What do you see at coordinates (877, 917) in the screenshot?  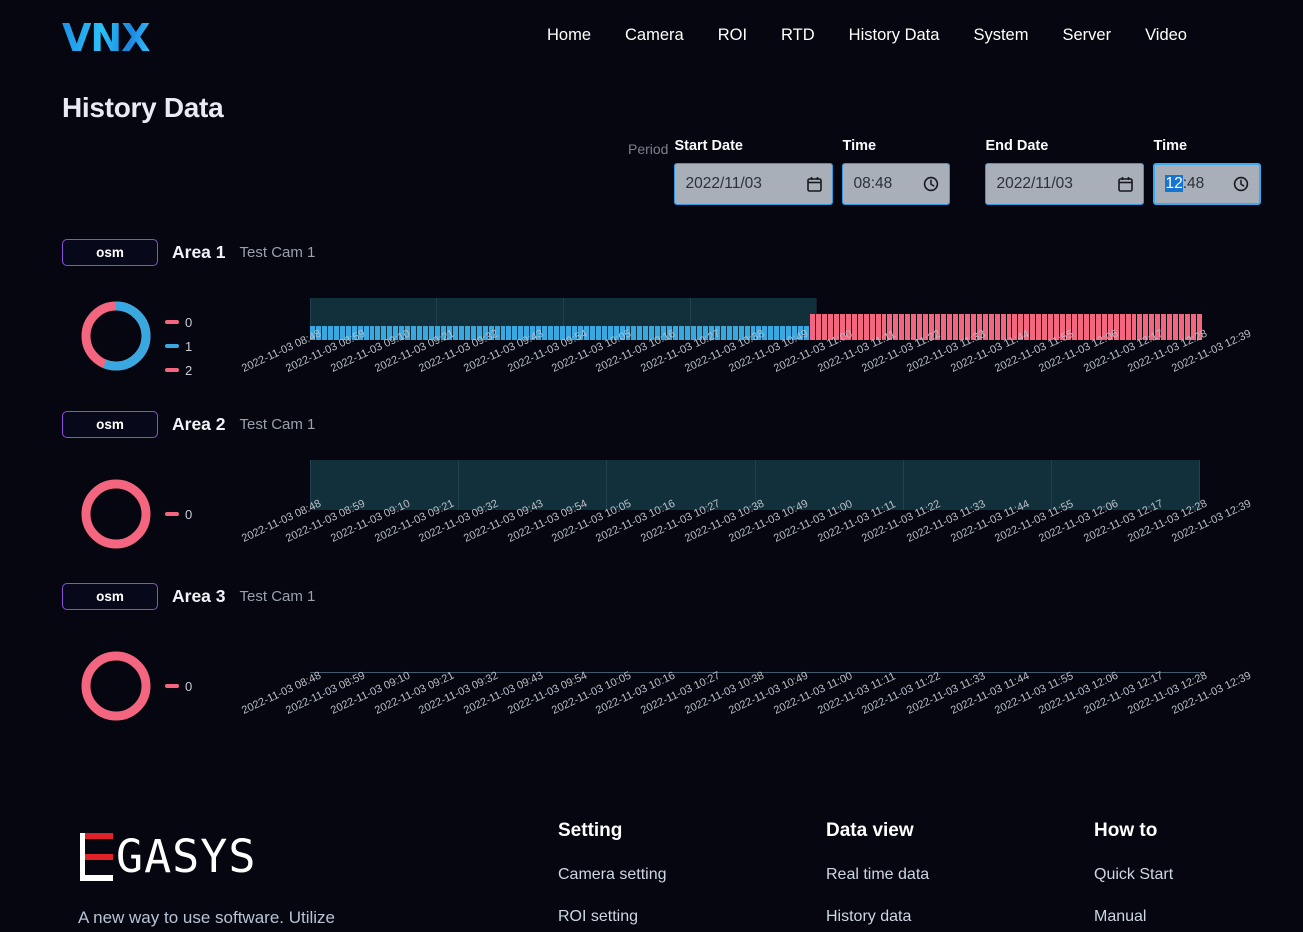 I see `footer-link-history-data: History data` at bounding box center [877, 917].